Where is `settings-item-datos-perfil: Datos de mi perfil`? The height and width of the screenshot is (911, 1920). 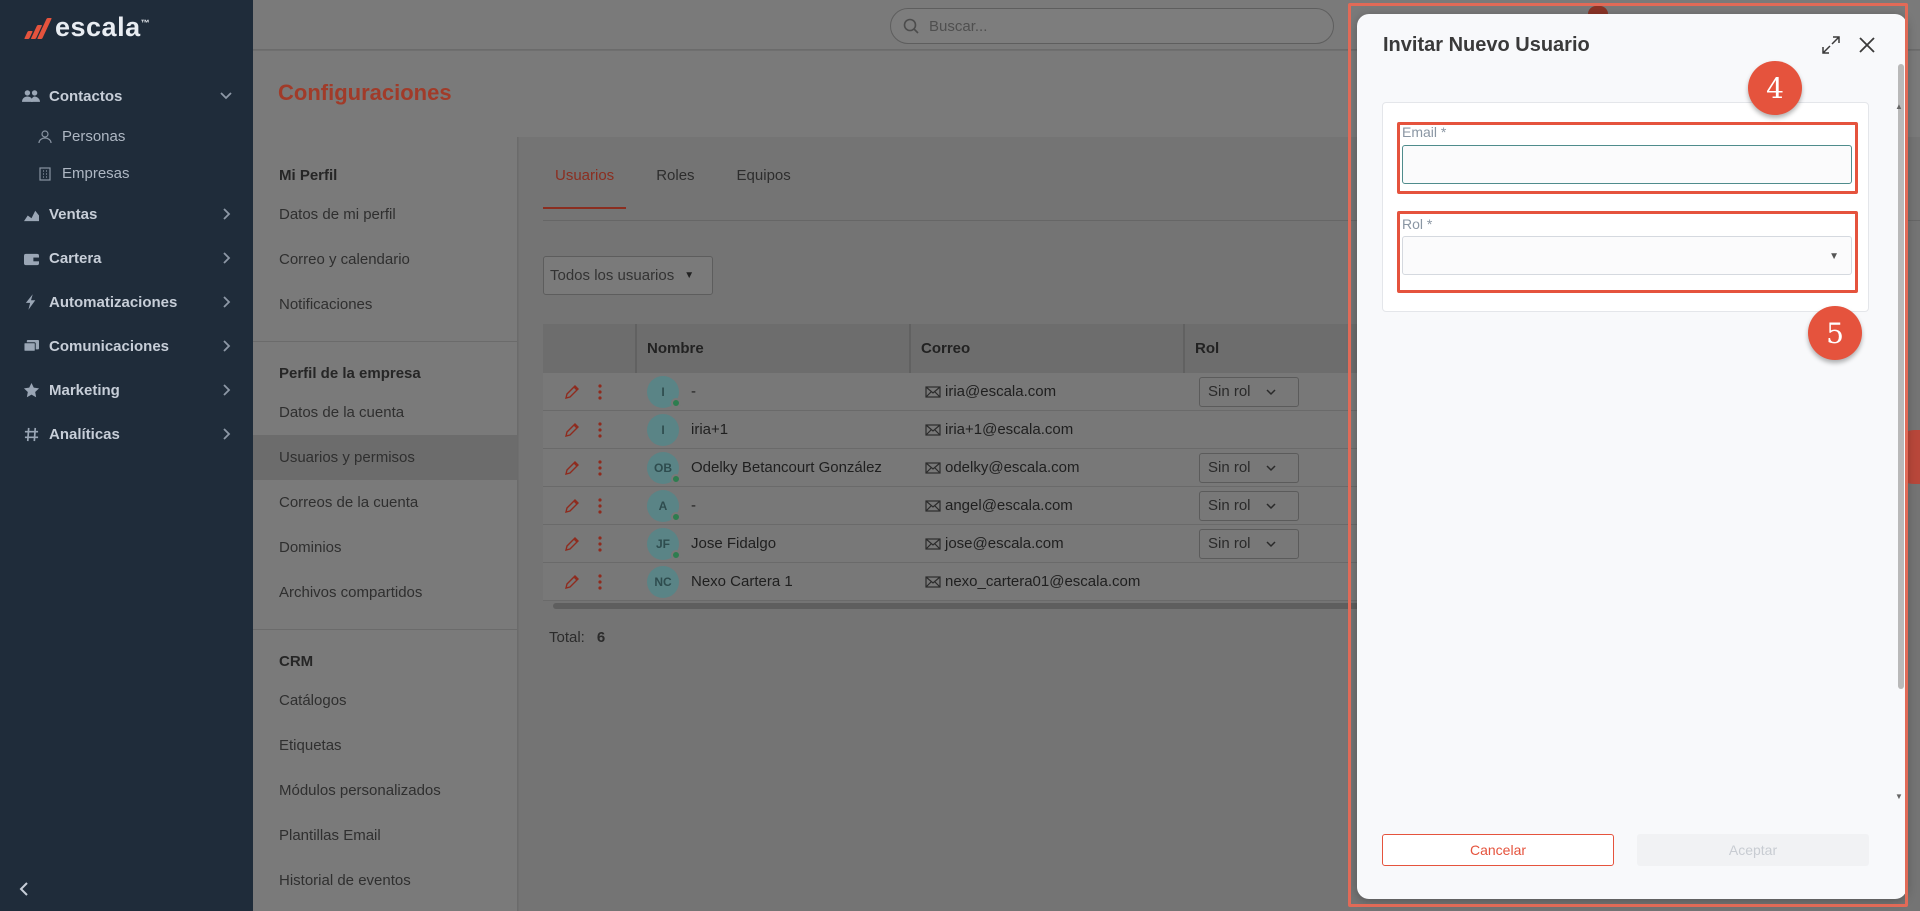
settings-item-datos-perfil: Datos de mi perfil is located at coordinates (385, 214).